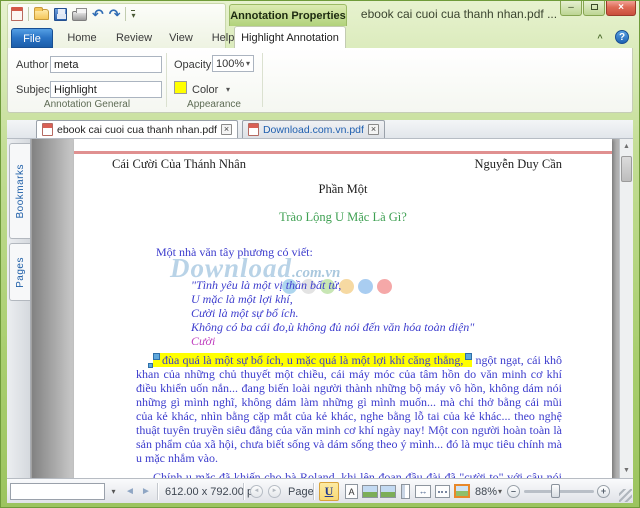 The height and width of the screenshot is (508, 640). What do you see at coordinates (288, 15) in the screenshot?
I see `context-group-header: Annotation Properties` at bounding box center [288, 15].